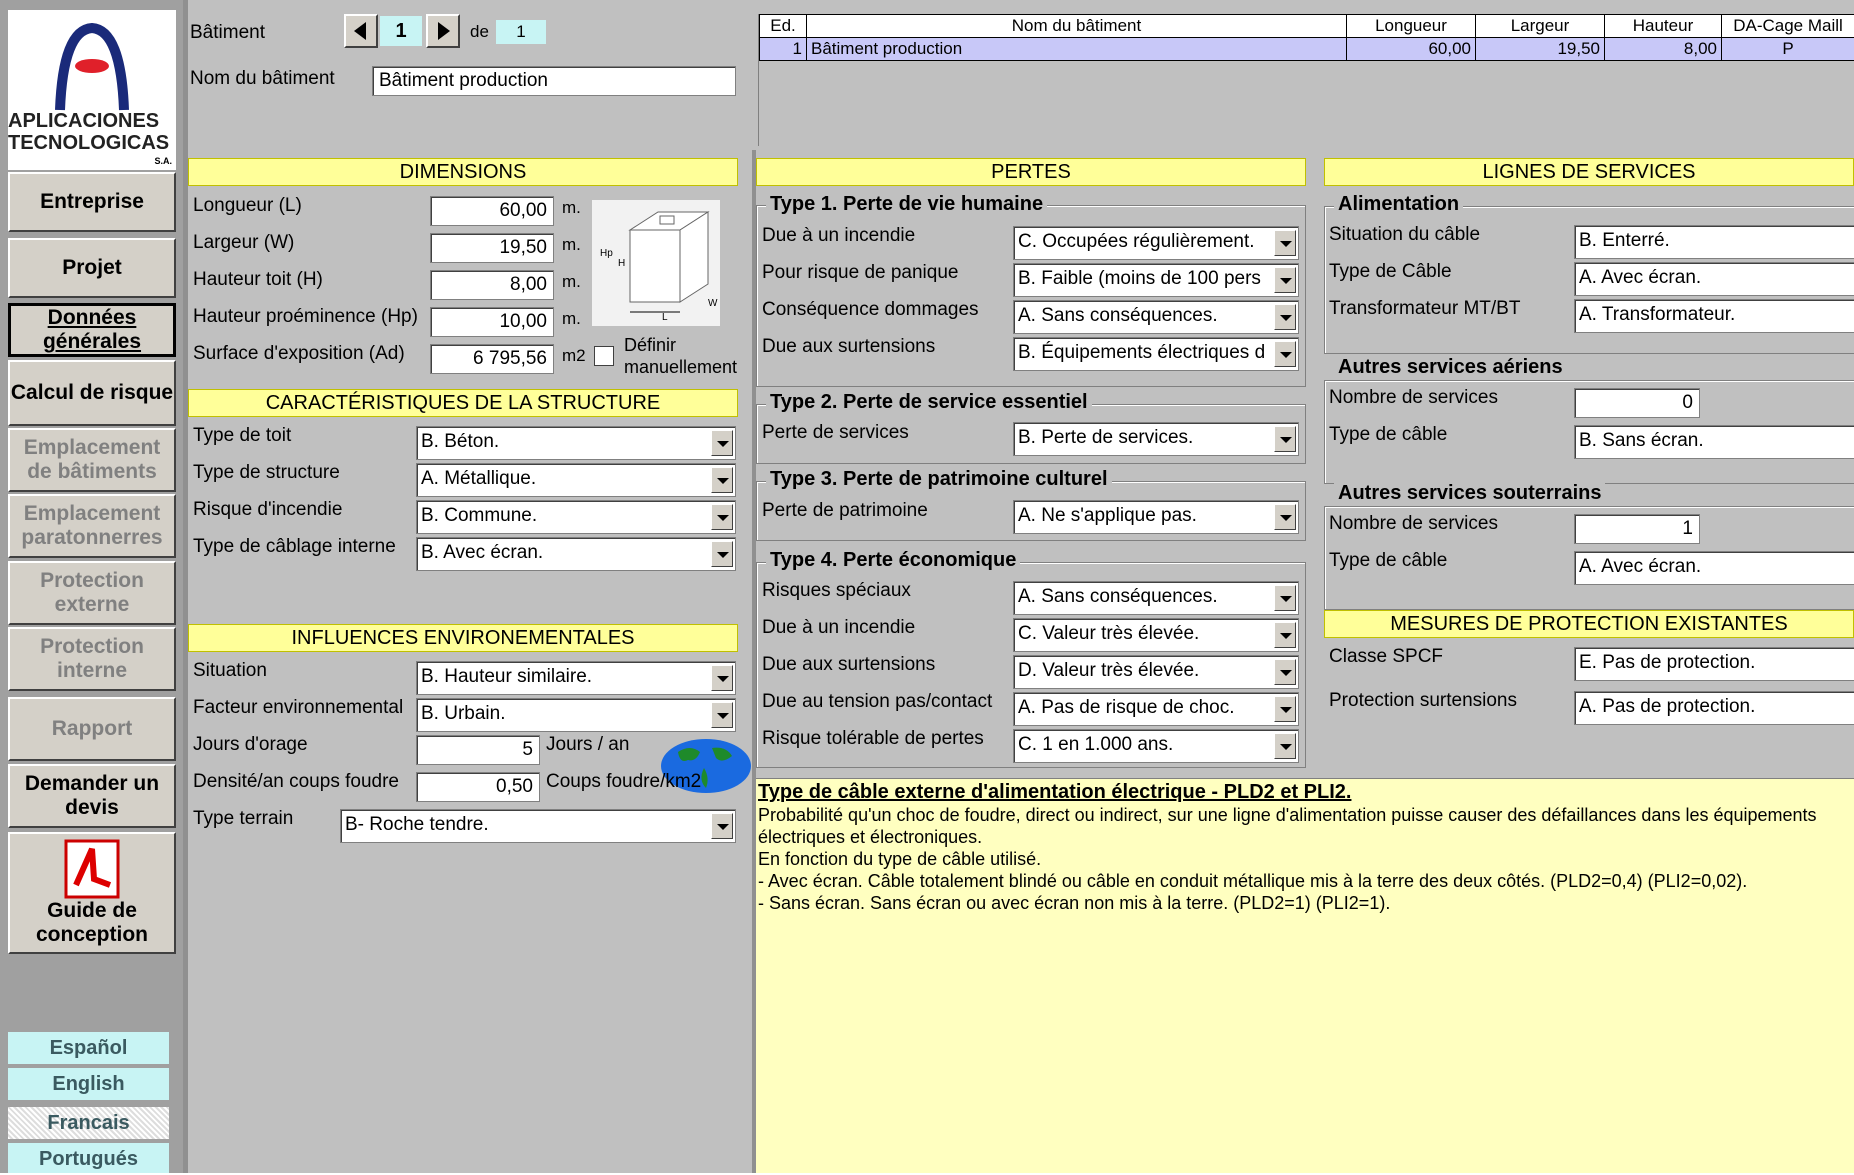  Describe the element at coordinates (92, 393) in the screenshot. I see `nav-calcul-risque: Calcul de risque` at that location.